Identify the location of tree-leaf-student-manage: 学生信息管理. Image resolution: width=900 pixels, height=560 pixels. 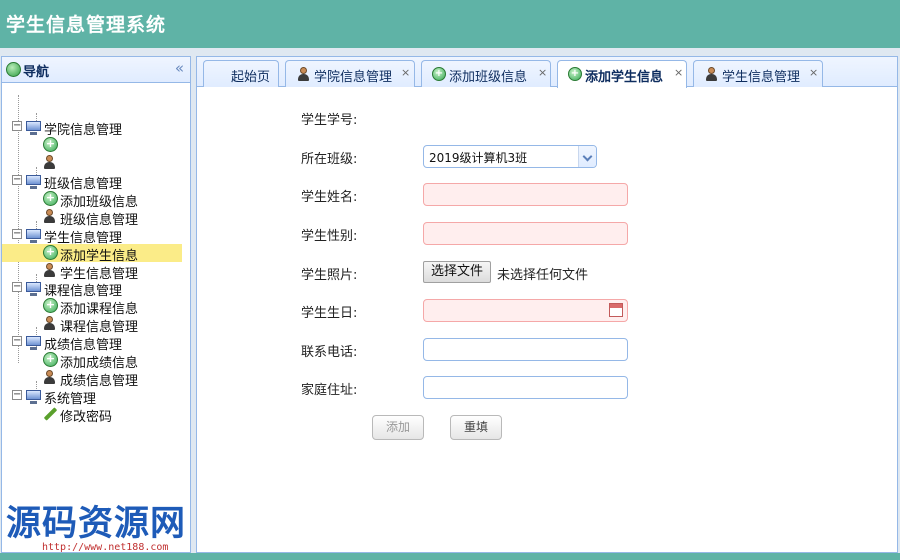
(96, 272).